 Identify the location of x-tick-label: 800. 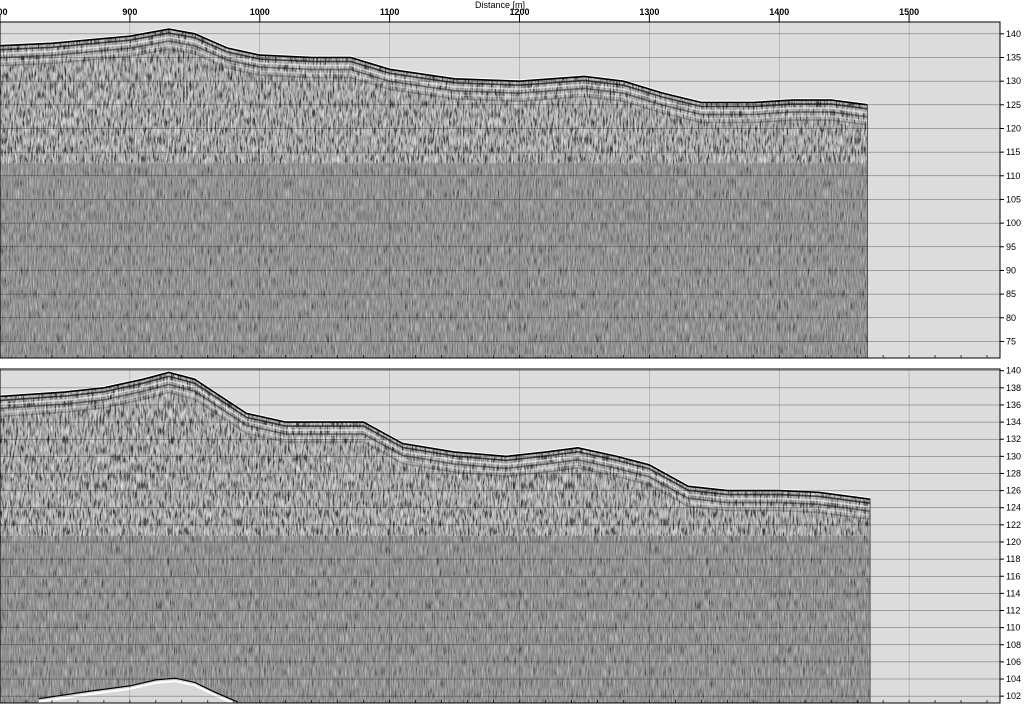
(4, 12).